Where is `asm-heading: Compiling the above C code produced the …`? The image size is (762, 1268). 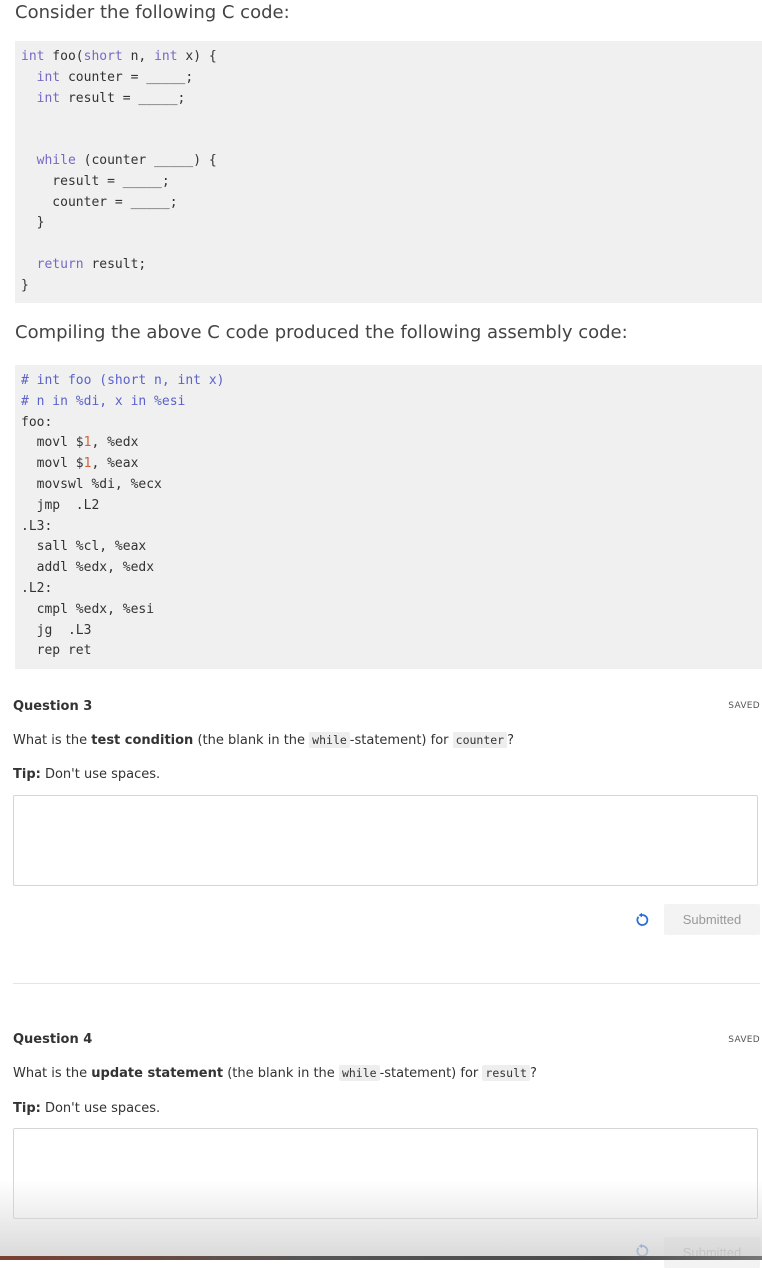 asm-heading: Compiling the above C code produced the … is located at coordinates (321, 332).